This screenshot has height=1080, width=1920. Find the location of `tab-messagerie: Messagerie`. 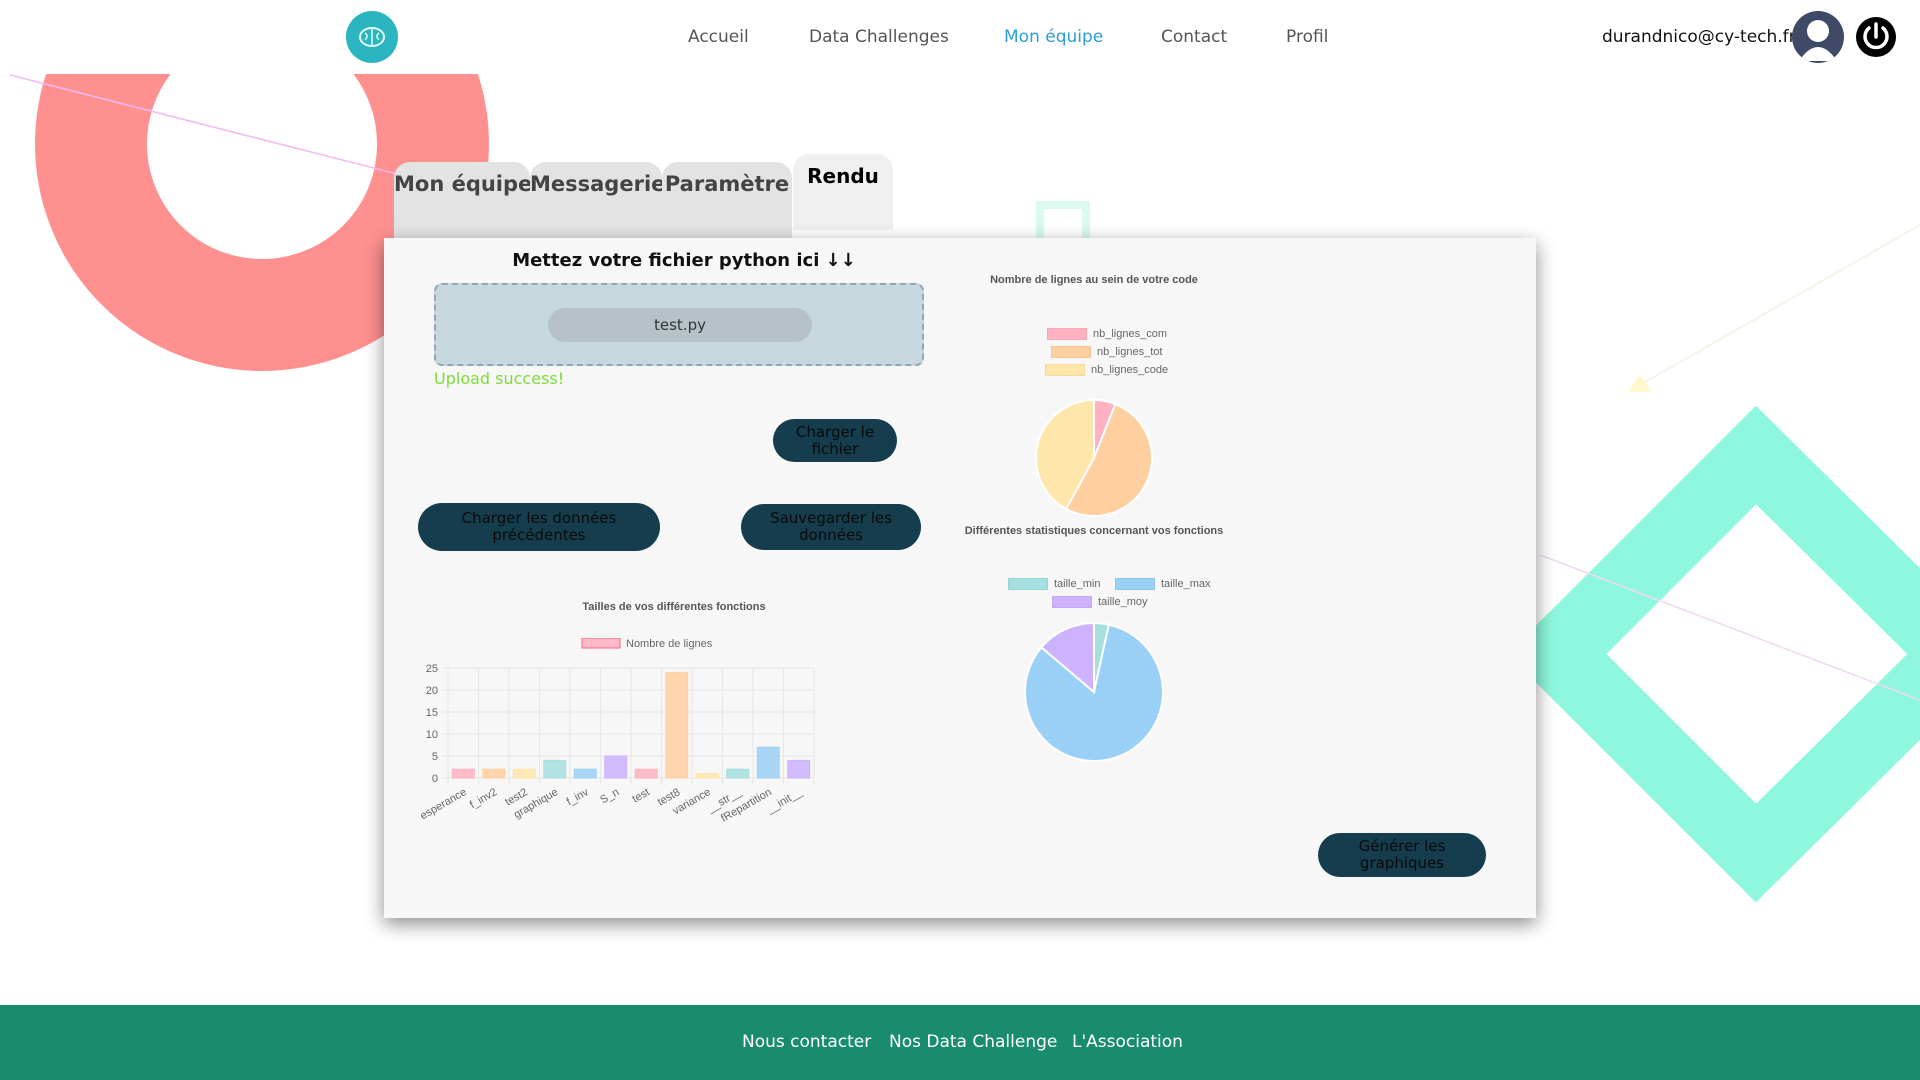

tab-messagerie: Messagerie is located at coordinates (597, 200).